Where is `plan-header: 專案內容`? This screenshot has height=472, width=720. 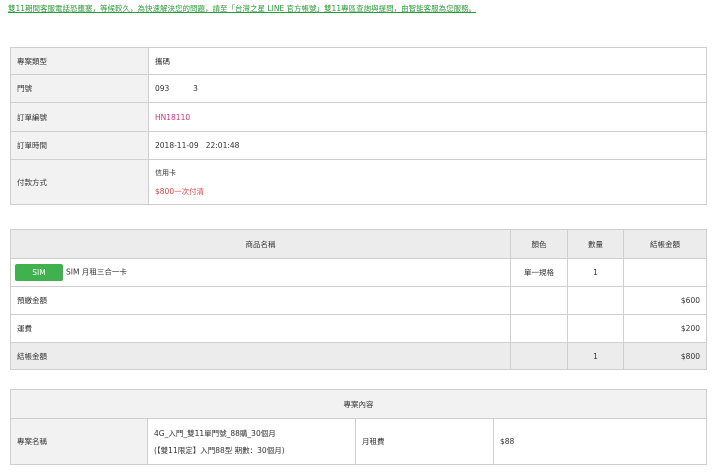 plan-header: 專案內容 is located at coordinates (358, 404).